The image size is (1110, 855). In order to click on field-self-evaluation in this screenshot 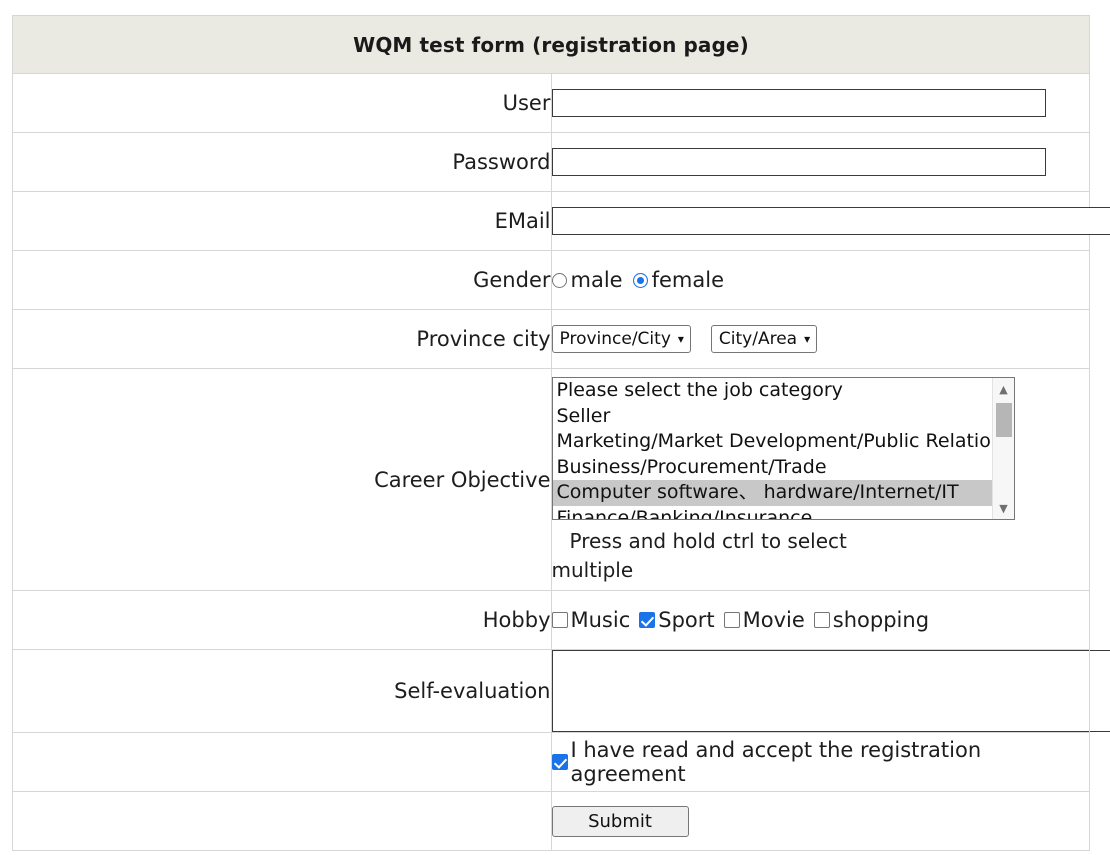, I will do `click(830, 691)`.